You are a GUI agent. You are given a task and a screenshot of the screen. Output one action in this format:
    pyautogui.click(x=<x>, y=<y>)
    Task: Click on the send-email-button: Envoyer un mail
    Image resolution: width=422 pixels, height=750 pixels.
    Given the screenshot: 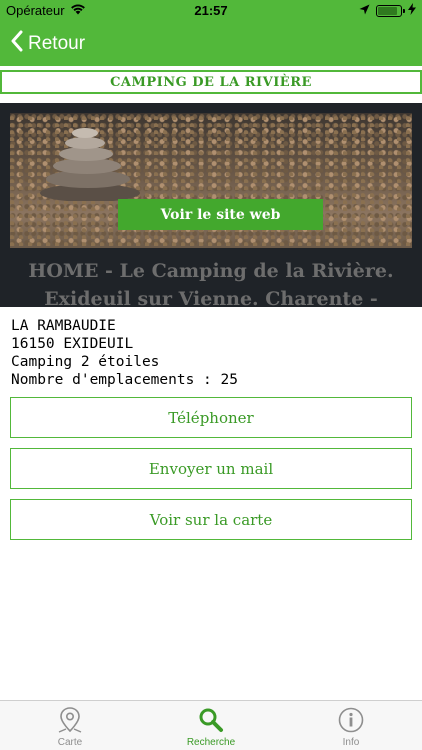 What is the action you would take?
    pyautogui.click(x=211, y=468)
    